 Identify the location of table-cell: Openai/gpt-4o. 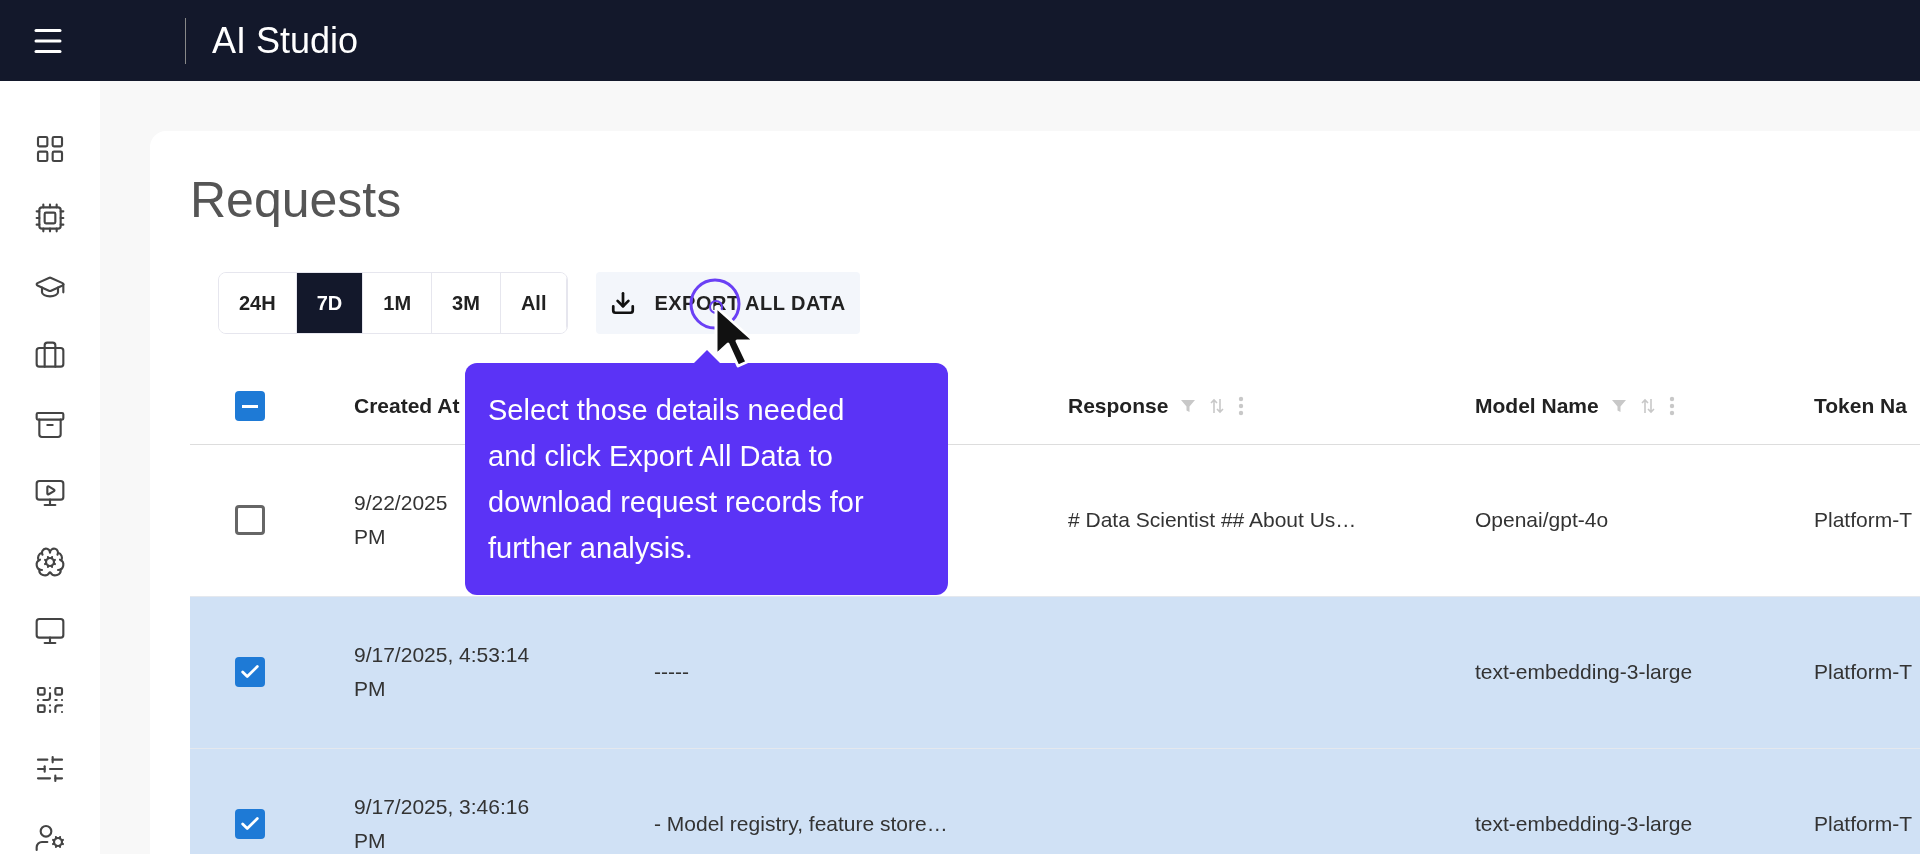
(1542, 520).